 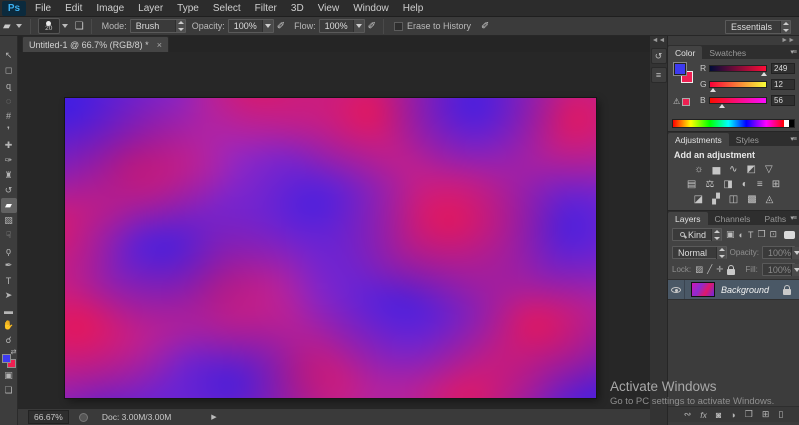 I want to click on menu-edit: Edit, so click(x=73, y=8).